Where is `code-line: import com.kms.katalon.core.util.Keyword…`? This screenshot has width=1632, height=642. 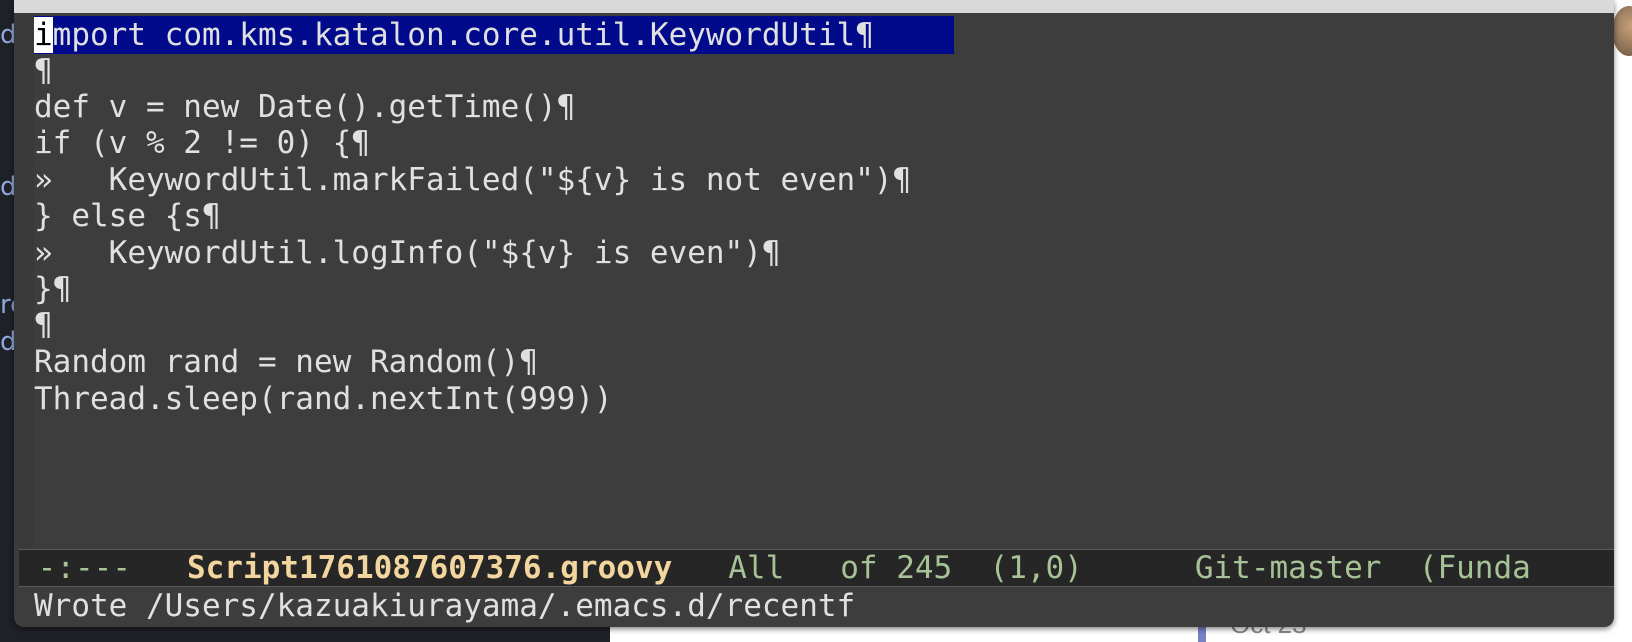 code-line: import com.kms.katalon.core.util.Keyword… is located at coordinates (494, 35).